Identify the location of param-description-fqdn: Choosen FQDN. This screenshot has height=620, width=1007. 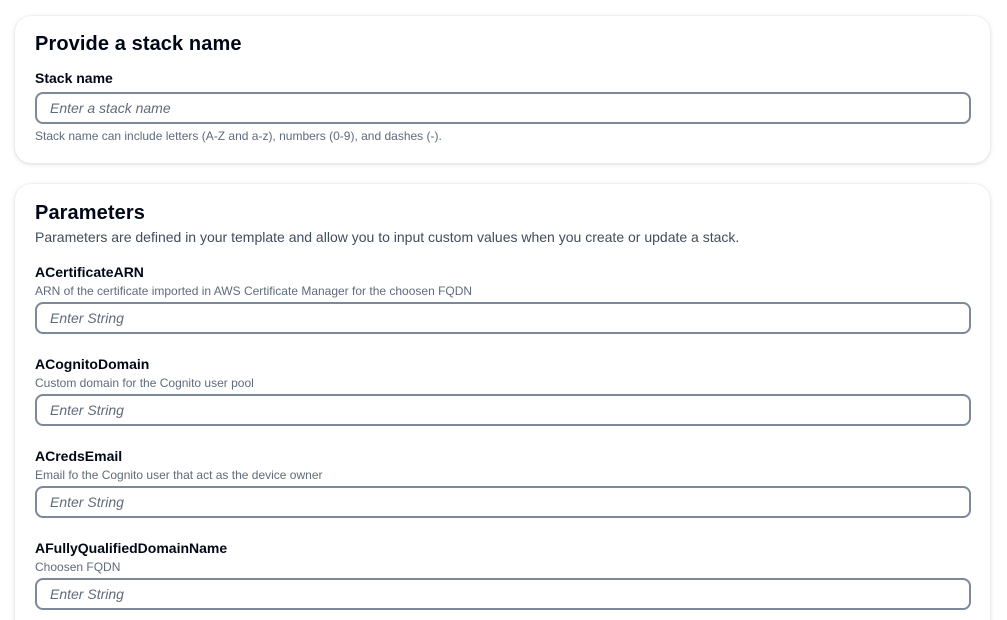
(78, 567).